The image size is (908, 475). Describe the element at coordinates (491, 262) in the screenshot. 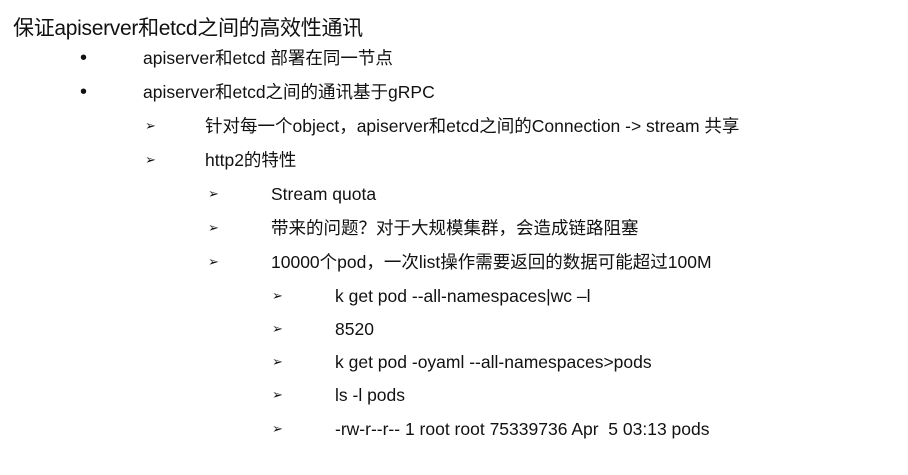

I see `list-item-text: 10000个pod，一次list操作需要返回的数据可能超过100M` at that location.